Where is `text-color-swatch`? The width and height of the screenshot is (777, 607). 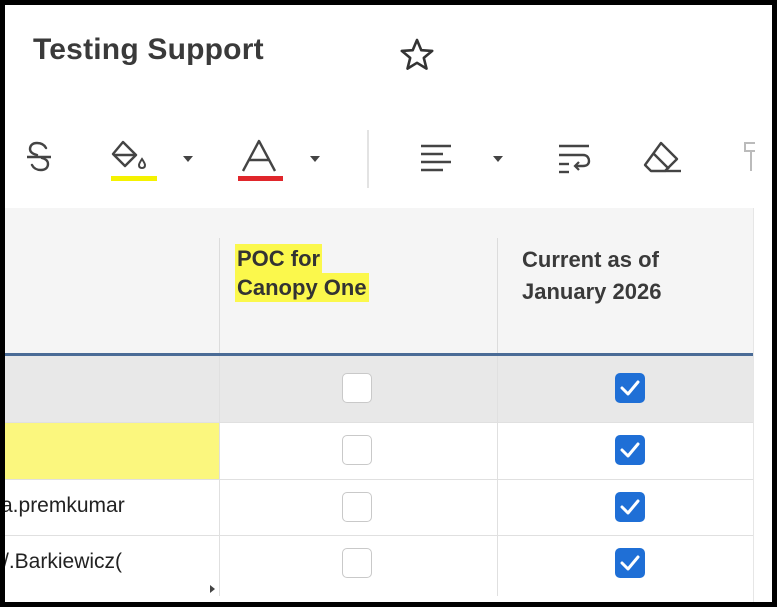
text-color-swatch is located at coordinates (260, 178).